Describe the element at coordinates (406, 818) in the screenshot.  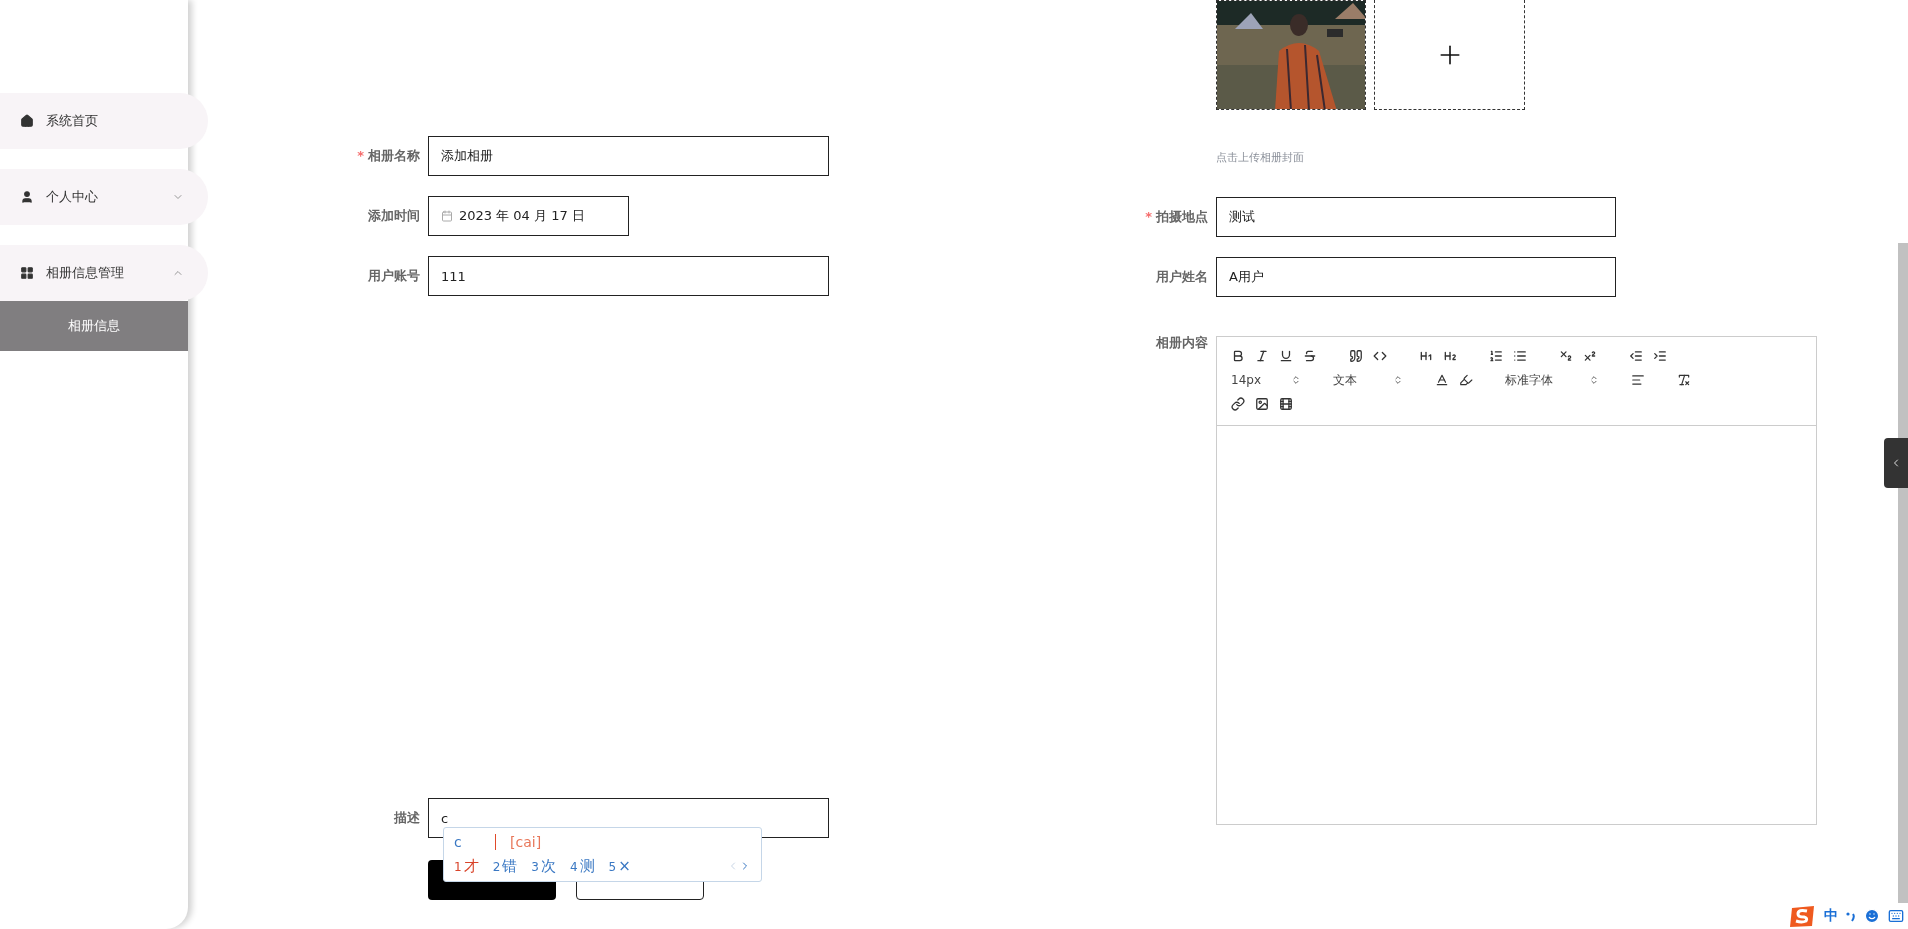
I see `field-label: 描述` at that location.